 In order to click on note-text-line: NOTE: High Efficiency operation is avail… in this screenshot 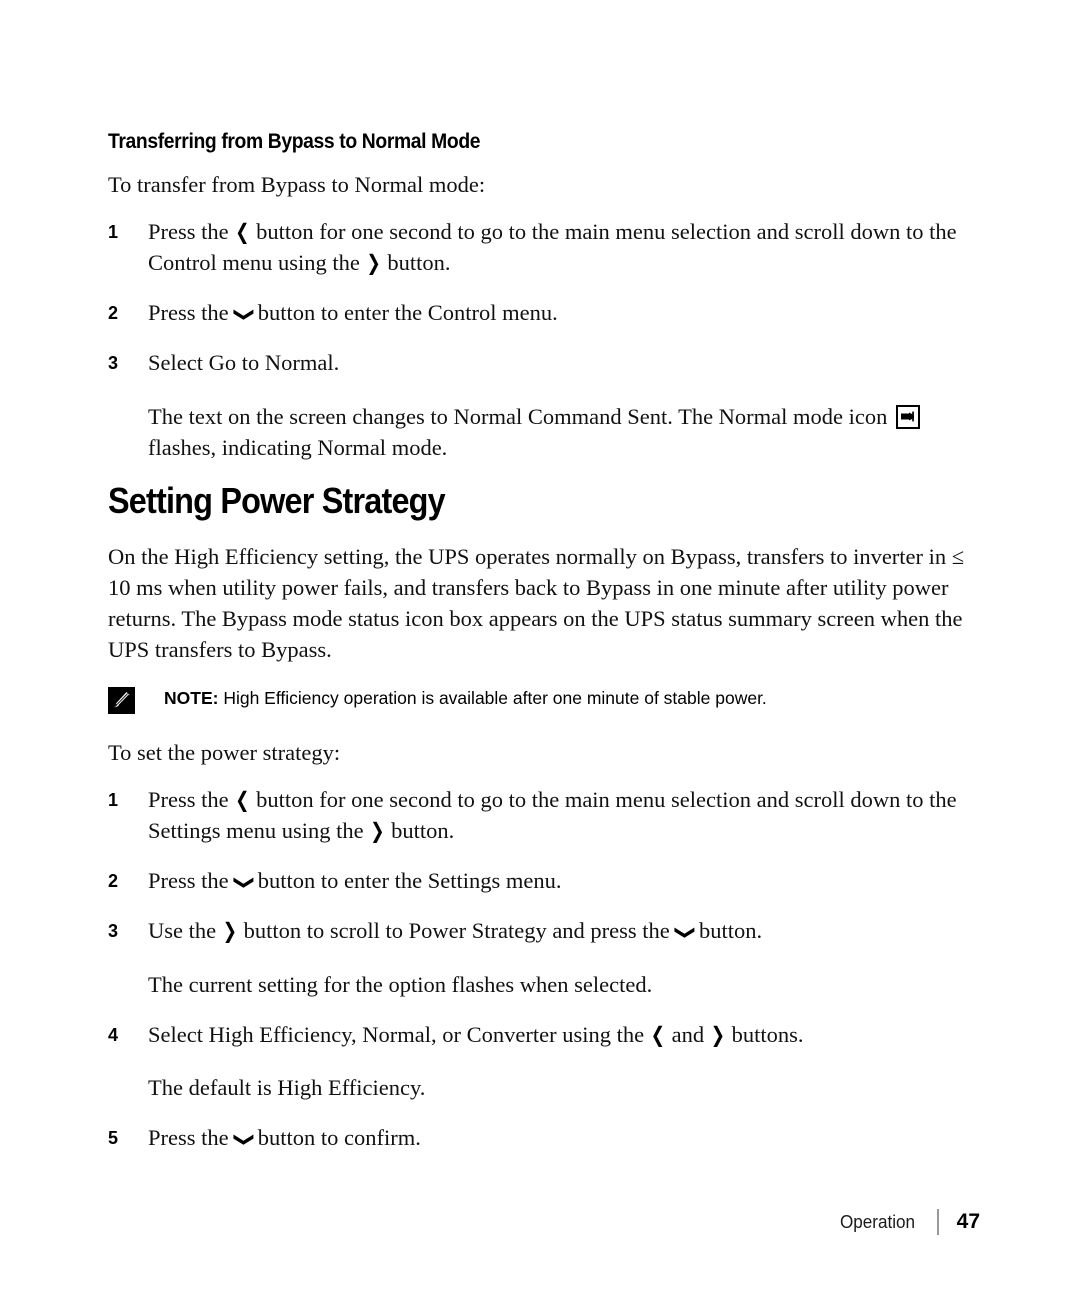, I will do `click(465, 698)`.